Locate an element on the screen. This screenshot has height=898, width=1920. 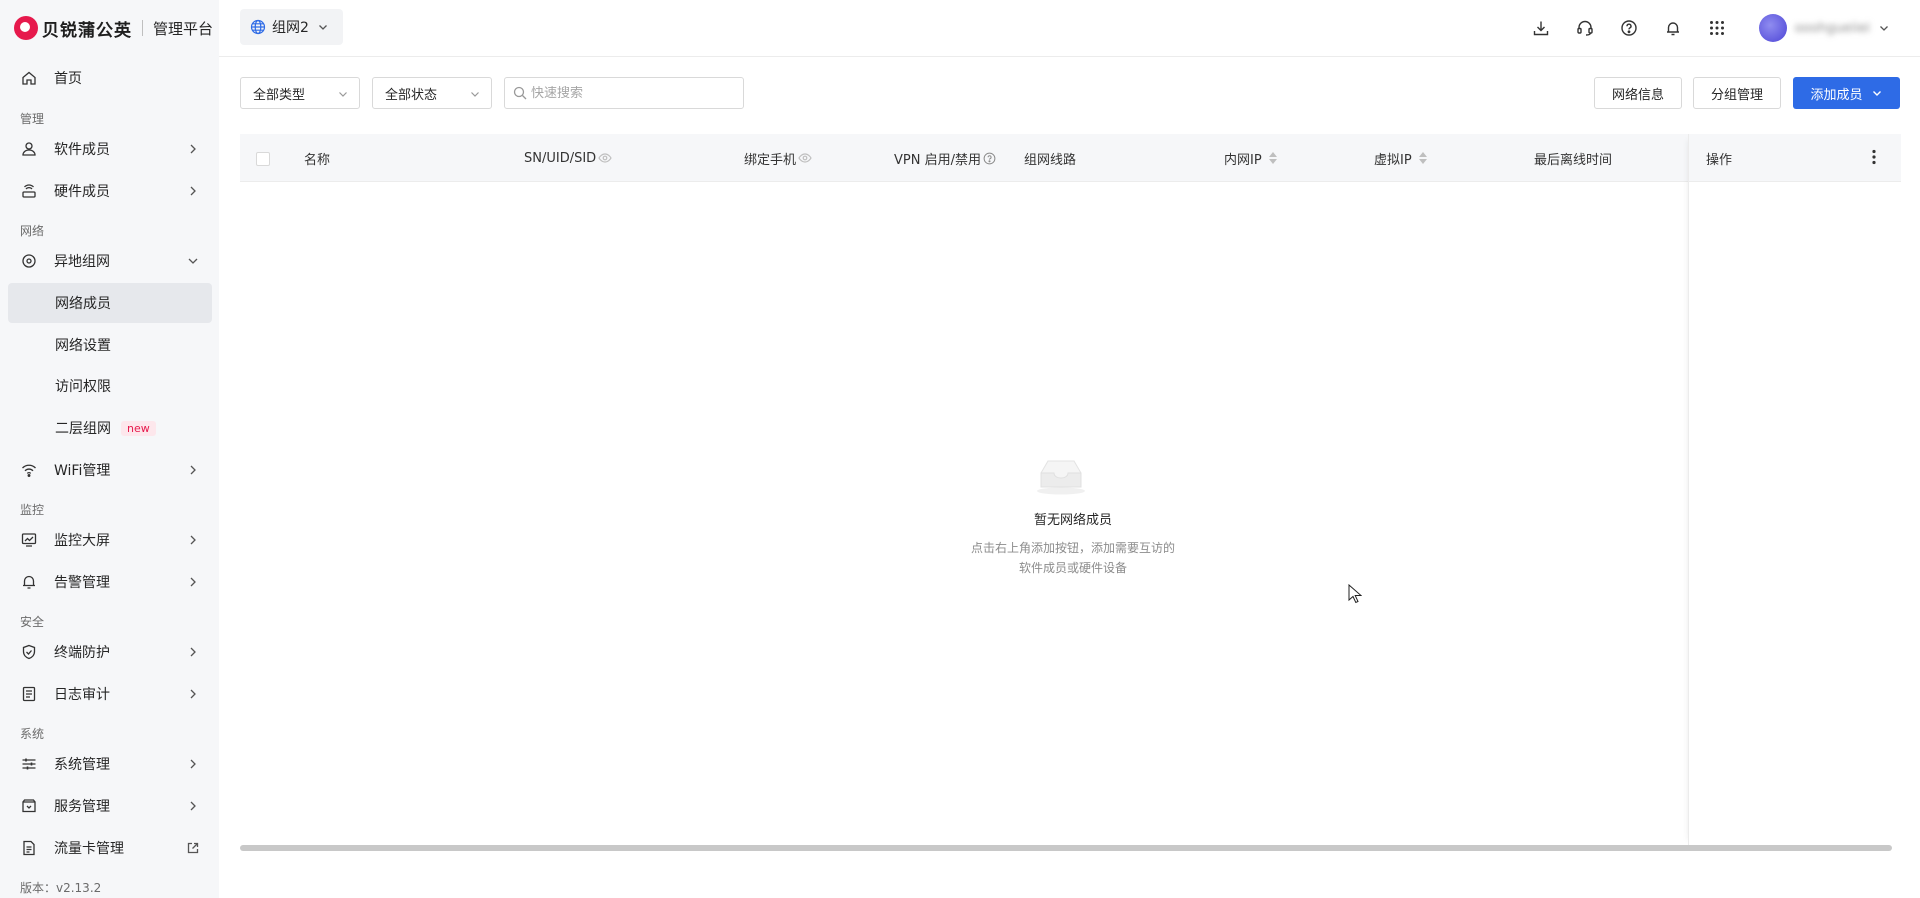
sidebar-item-label: 系统管理 is located at coordinates (82, 765).